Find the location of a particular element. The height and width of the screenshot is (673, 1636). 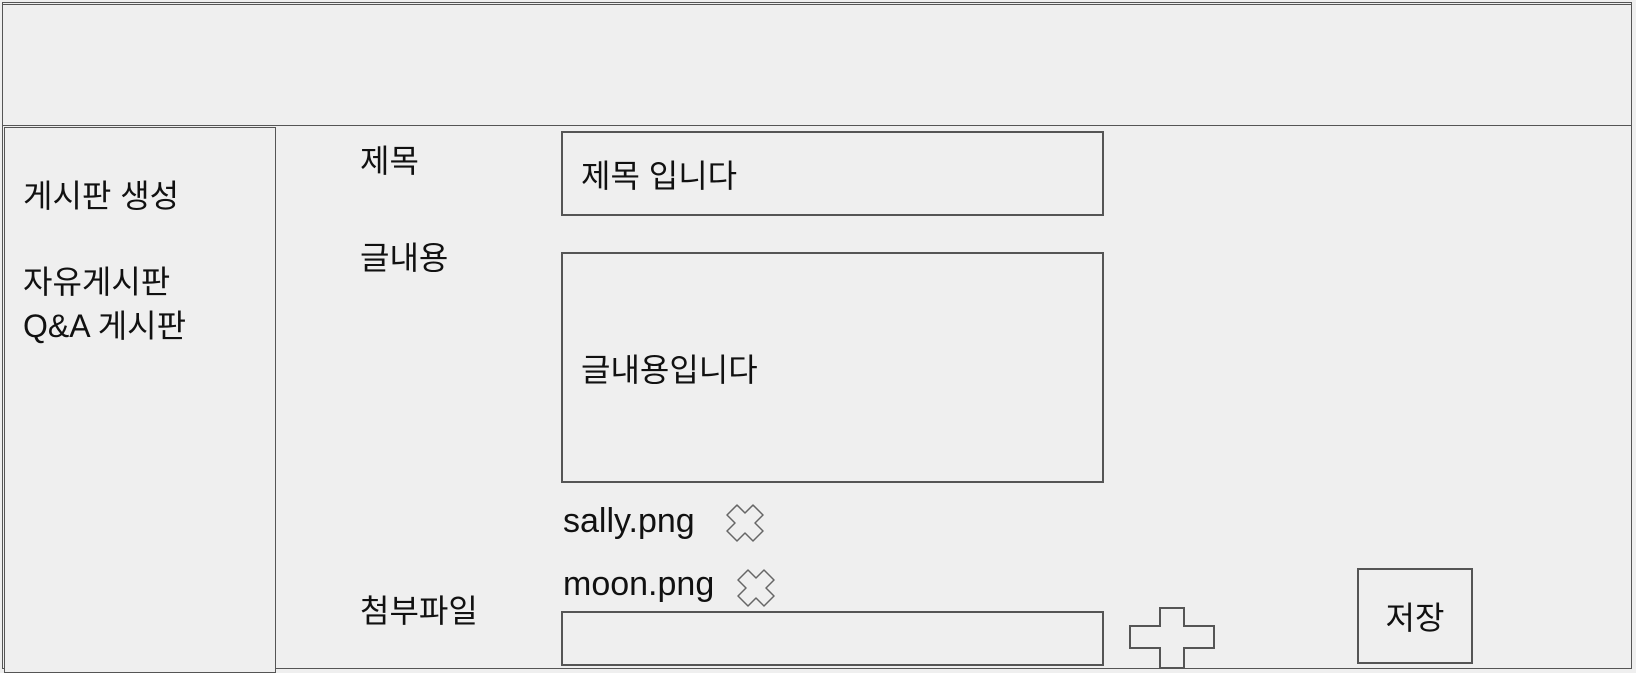

content-text: 글내용입니다 is located at coordinates (669, 369).